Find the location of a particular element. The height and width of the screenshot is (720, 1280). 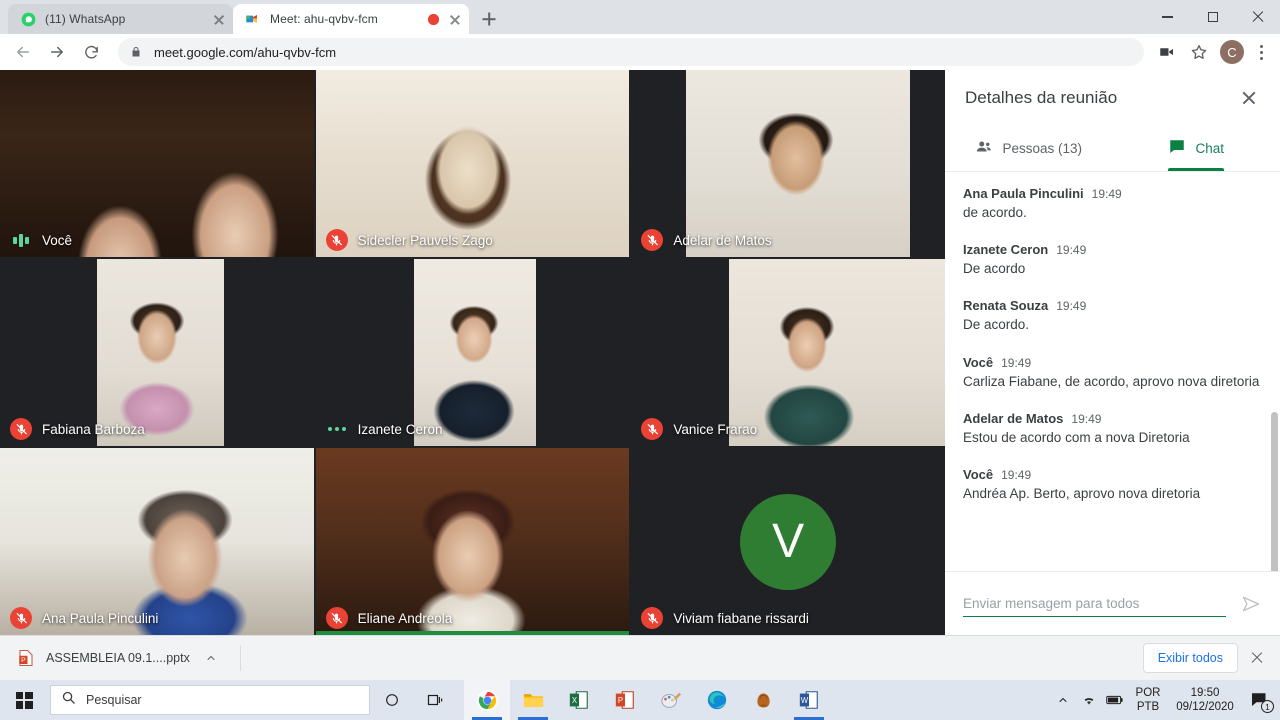

bookmark-star-icon is located at coordinates (1199, 52).